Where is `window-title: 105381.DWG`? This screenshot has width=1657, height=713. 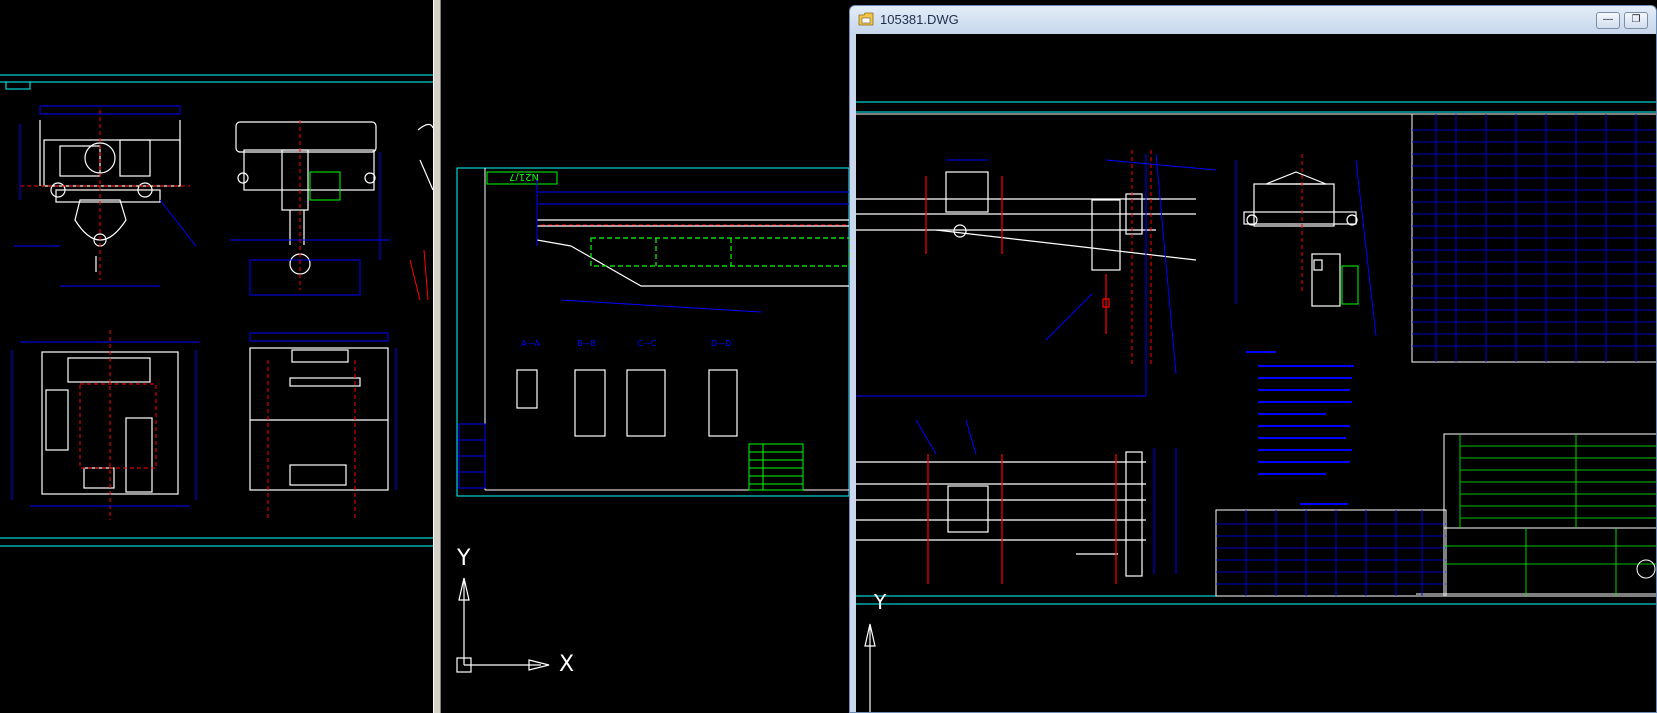 window-title: 105381.DWG is located at coordinates (919, 19).